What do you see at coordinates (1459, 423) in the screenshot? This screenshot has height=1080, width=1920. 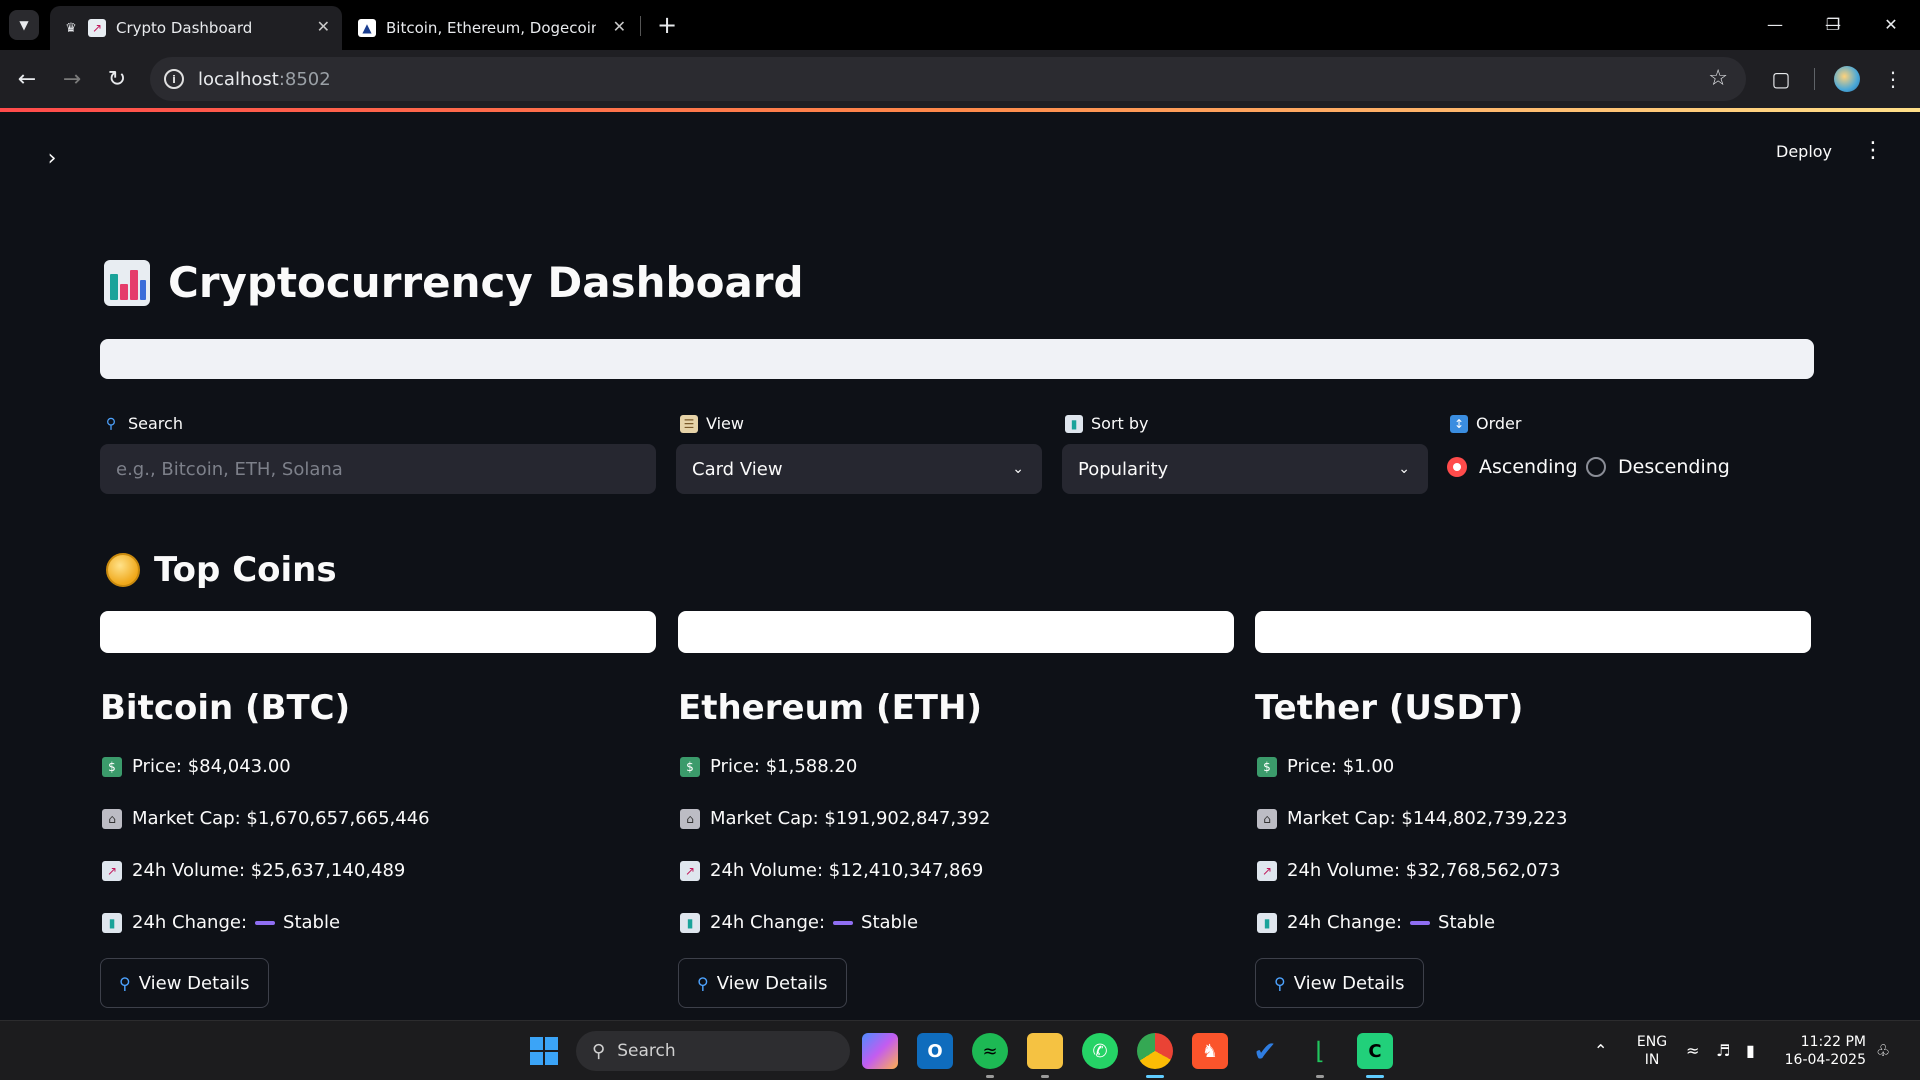 I see `up-down-arrow-icon: ↕` at bounding box center [1459, 423].